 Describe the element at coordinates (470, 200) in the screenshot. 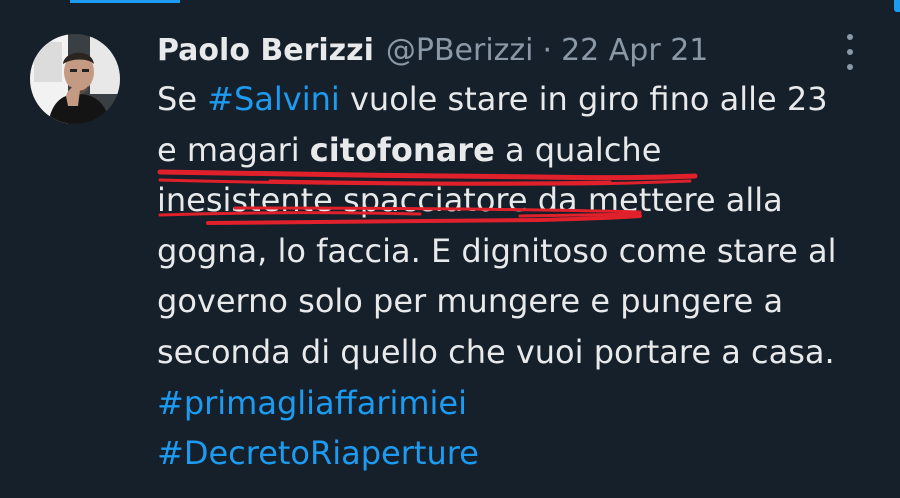

I see `text-line: inesistente spacciatore da mettere alla` at that location.